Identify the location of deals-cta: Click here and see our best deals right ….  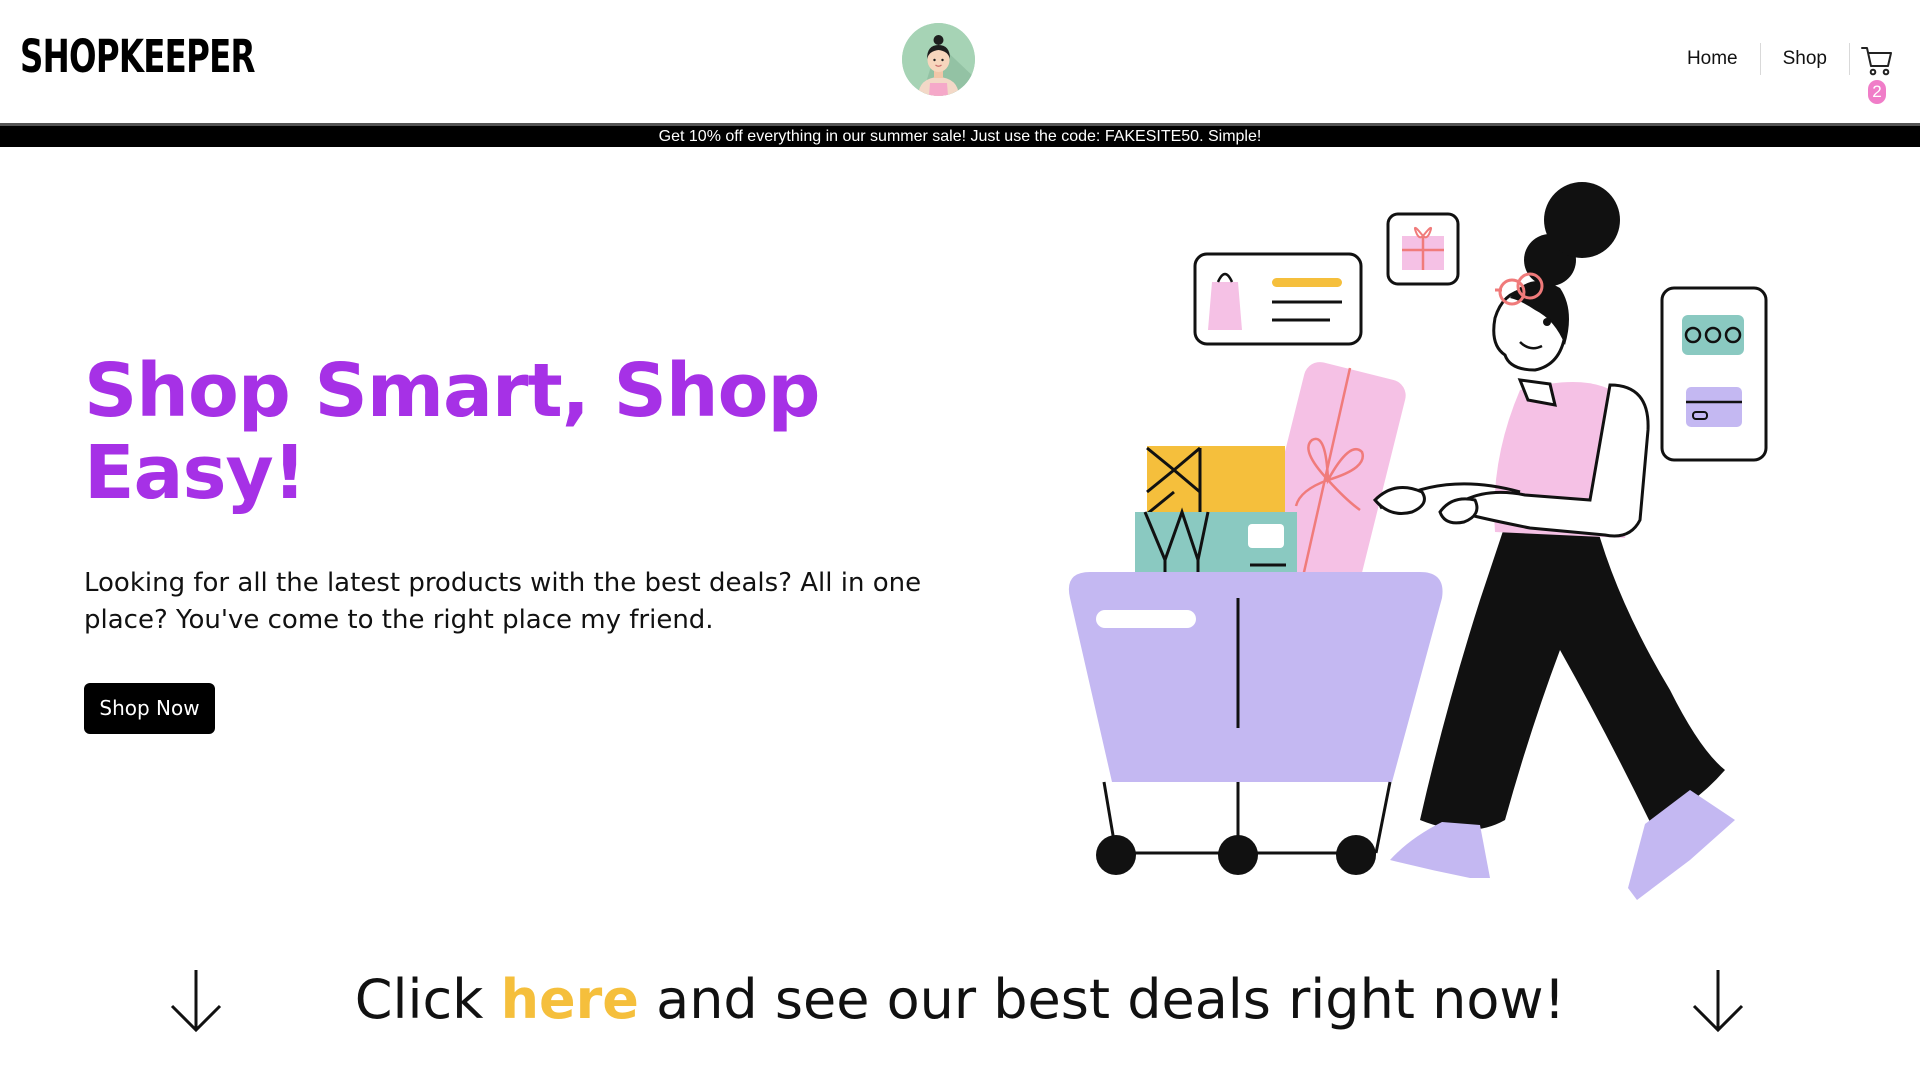
(960, 1000).